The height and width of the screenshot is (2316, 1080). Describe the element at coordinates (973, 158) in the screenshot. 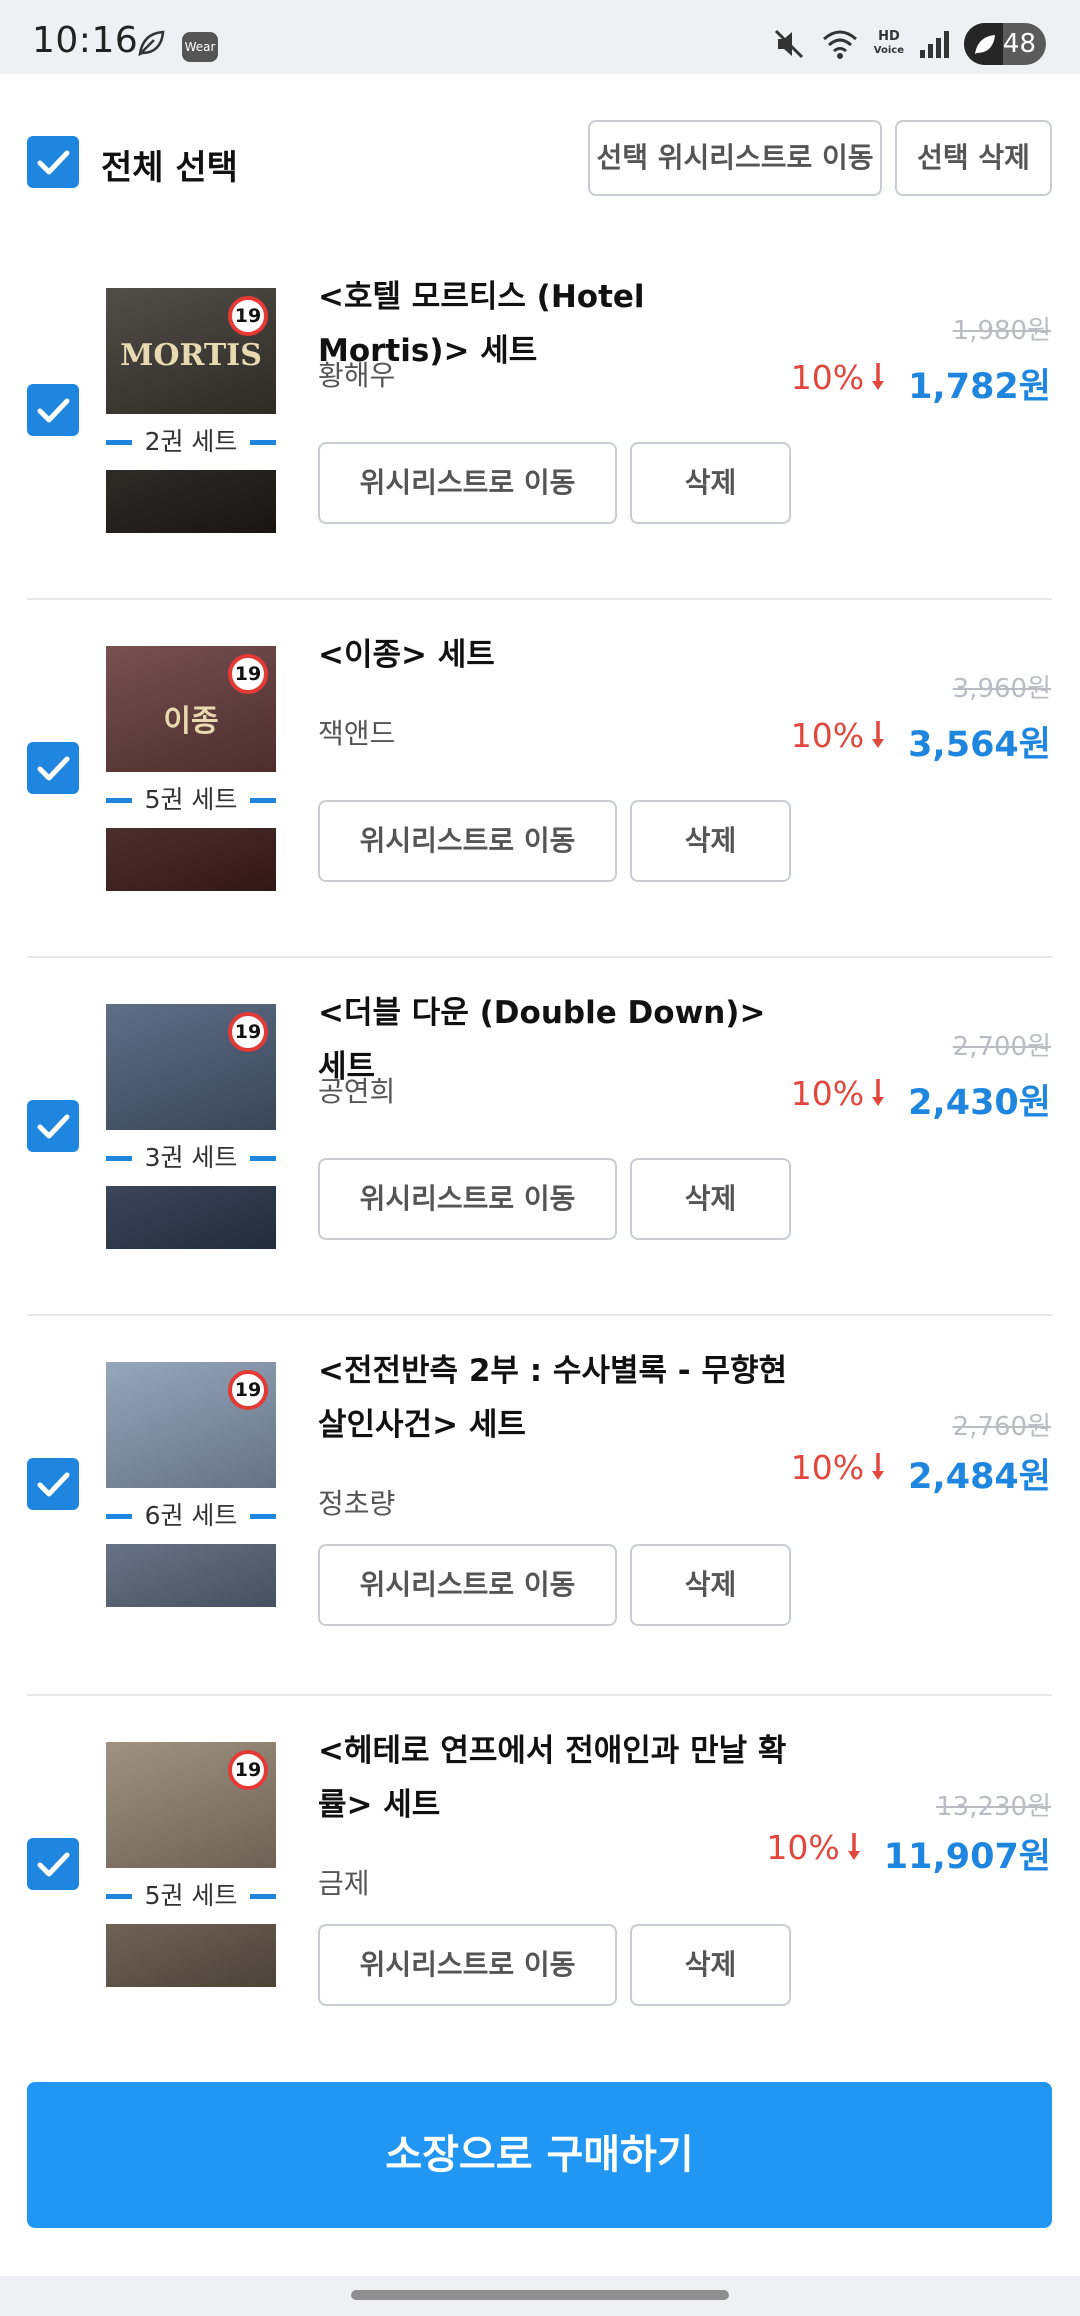

I see `delete-selected-button: 선택 삭제` at that location.